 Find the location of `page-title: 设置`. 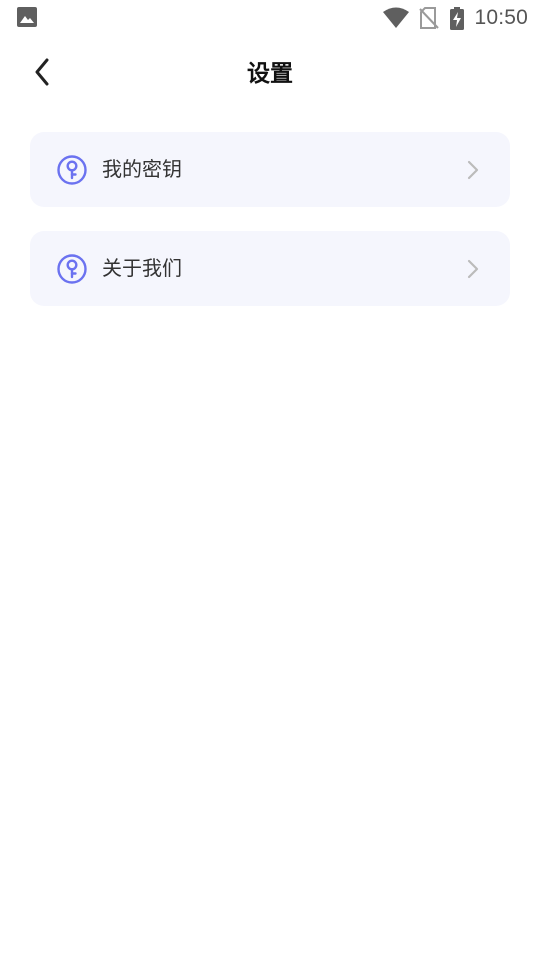

page-title: 设置 is located at coordinates (270, 74).